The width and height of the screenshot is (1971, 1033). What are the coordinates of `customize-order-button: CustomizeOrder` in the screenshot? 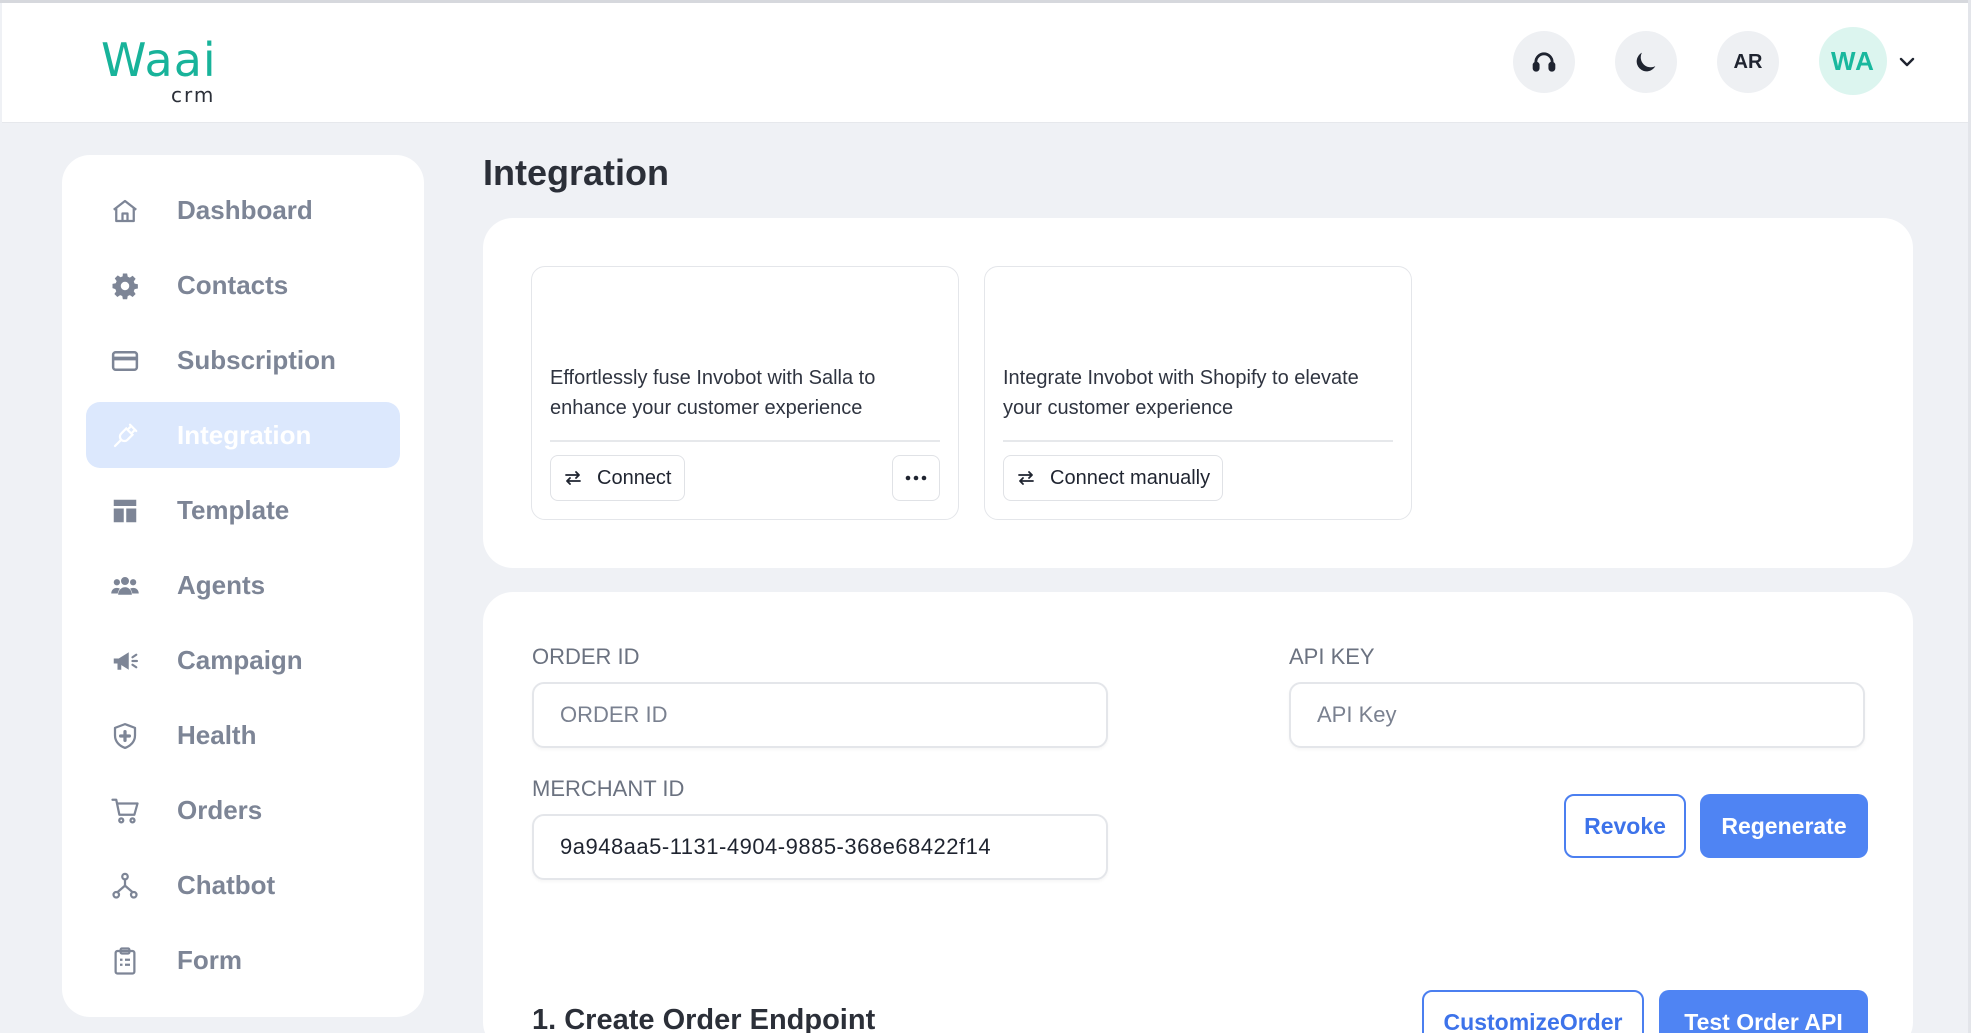 It's located at (1533, 1011).